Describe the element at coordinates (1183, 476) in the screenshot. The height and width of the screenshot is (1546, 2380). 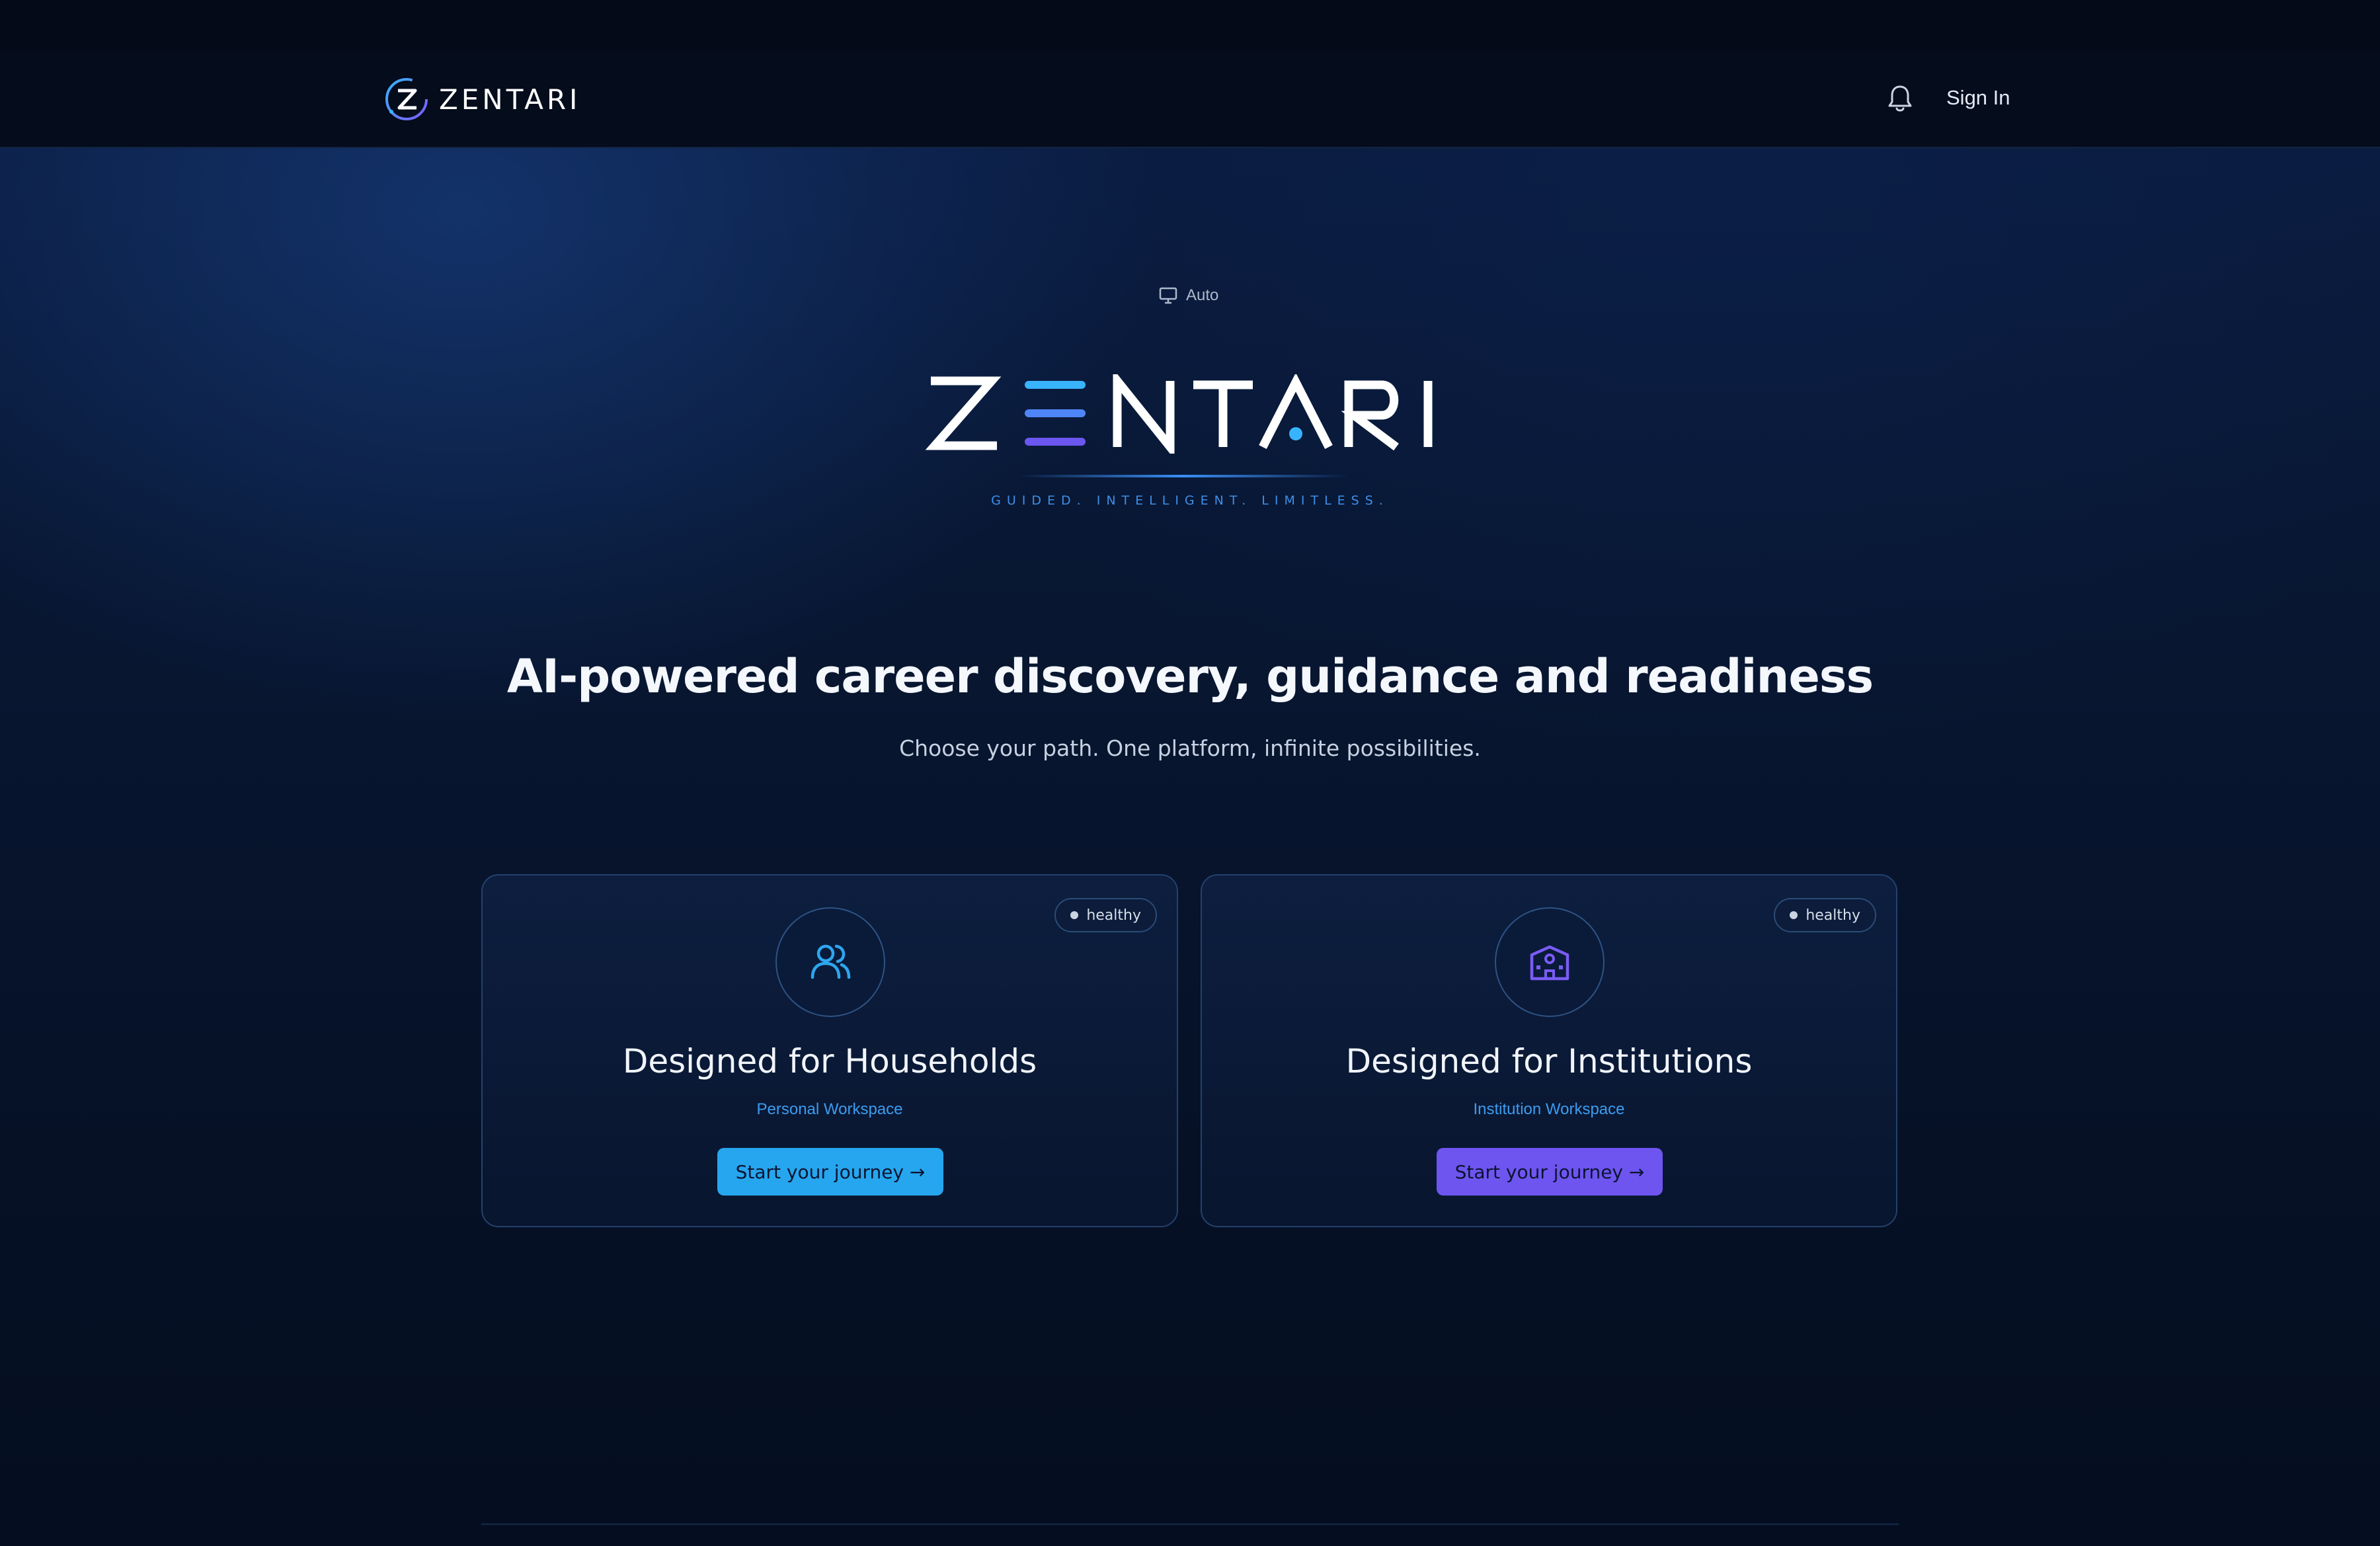
I see `hero-divider` at that location.